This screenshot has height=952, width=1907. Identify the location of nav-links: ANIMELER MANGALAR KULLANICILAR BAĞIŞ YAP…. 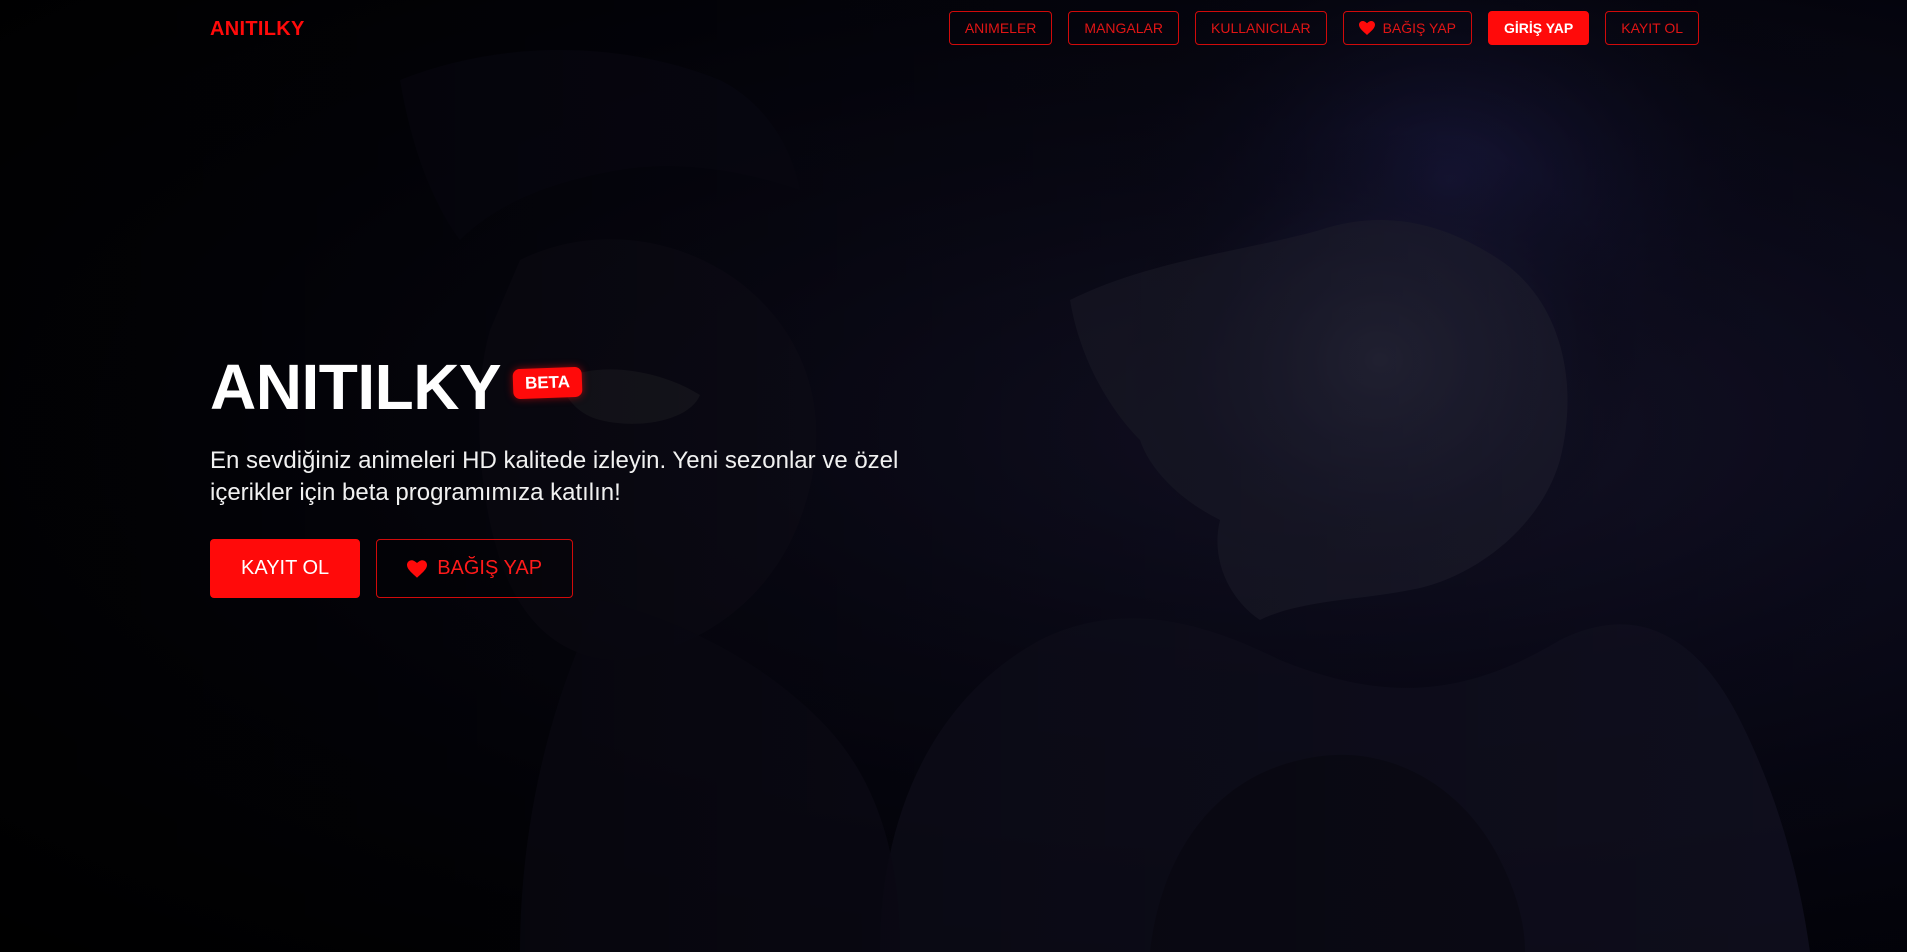
(1323, 28).